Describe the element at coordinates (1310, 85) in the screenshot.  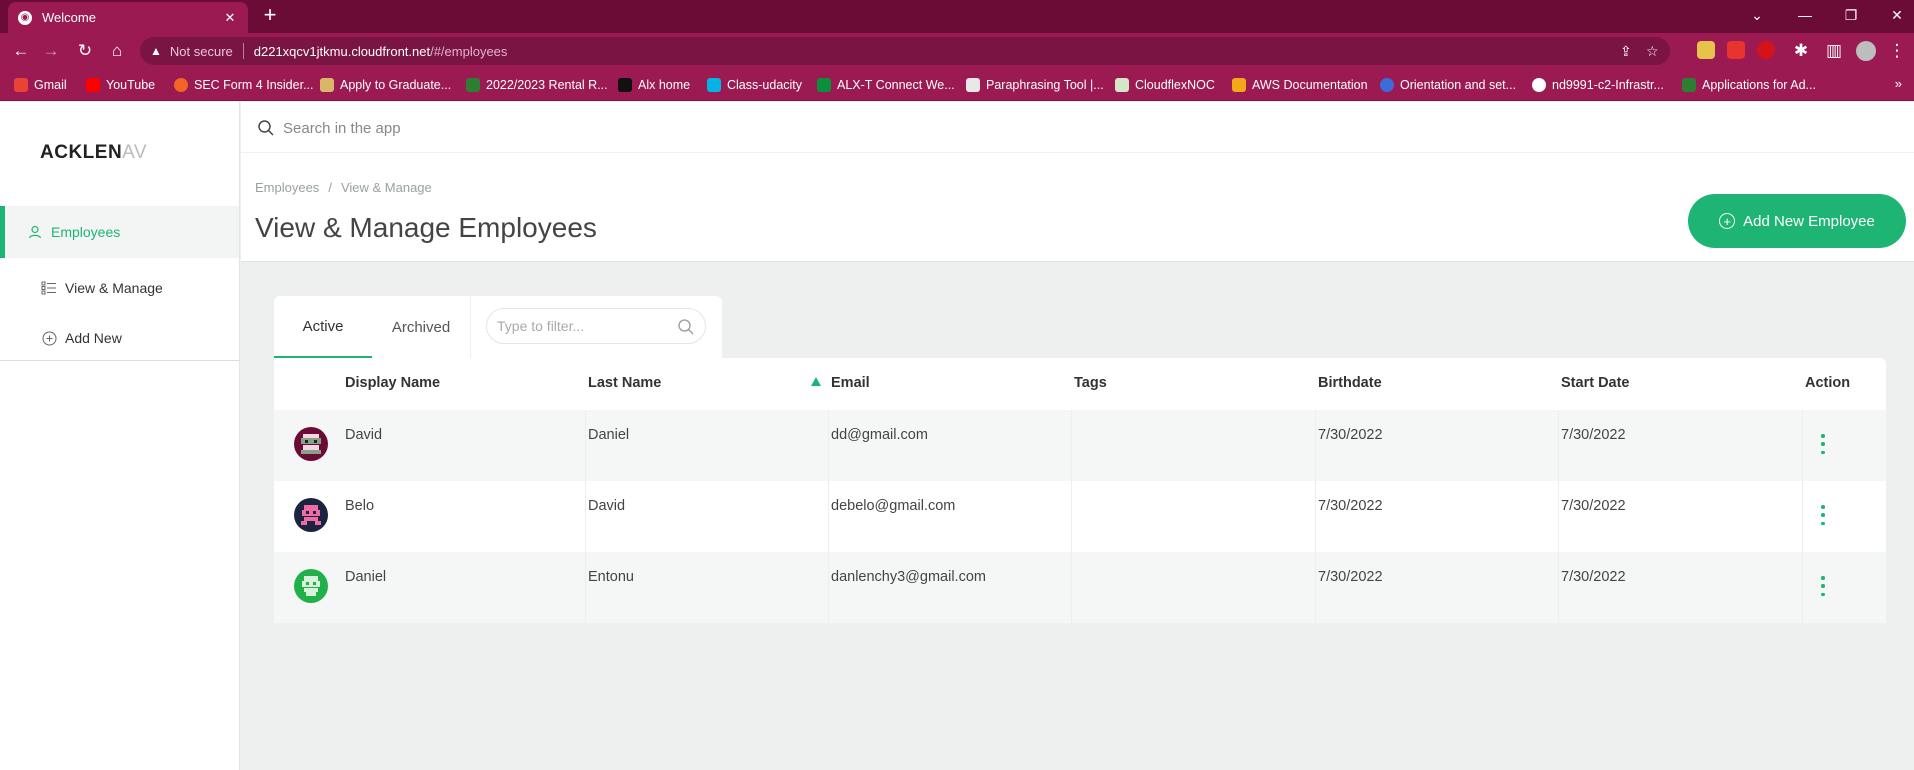
I see `bookmark-label: AWS Documentation` at that location.